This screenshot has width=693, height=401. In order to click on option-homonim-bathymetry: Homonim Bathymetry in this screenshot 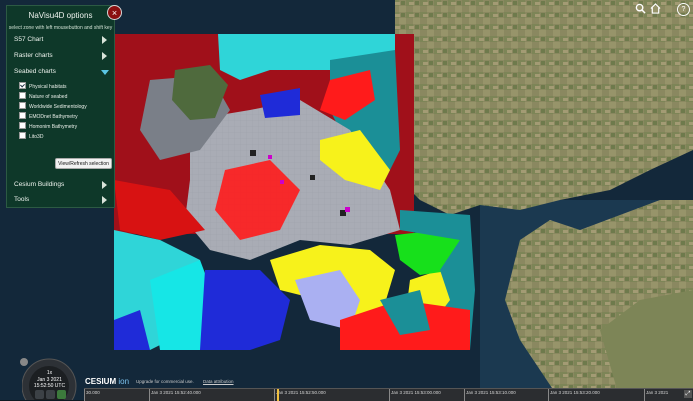, I will do `click(48, 127)`.